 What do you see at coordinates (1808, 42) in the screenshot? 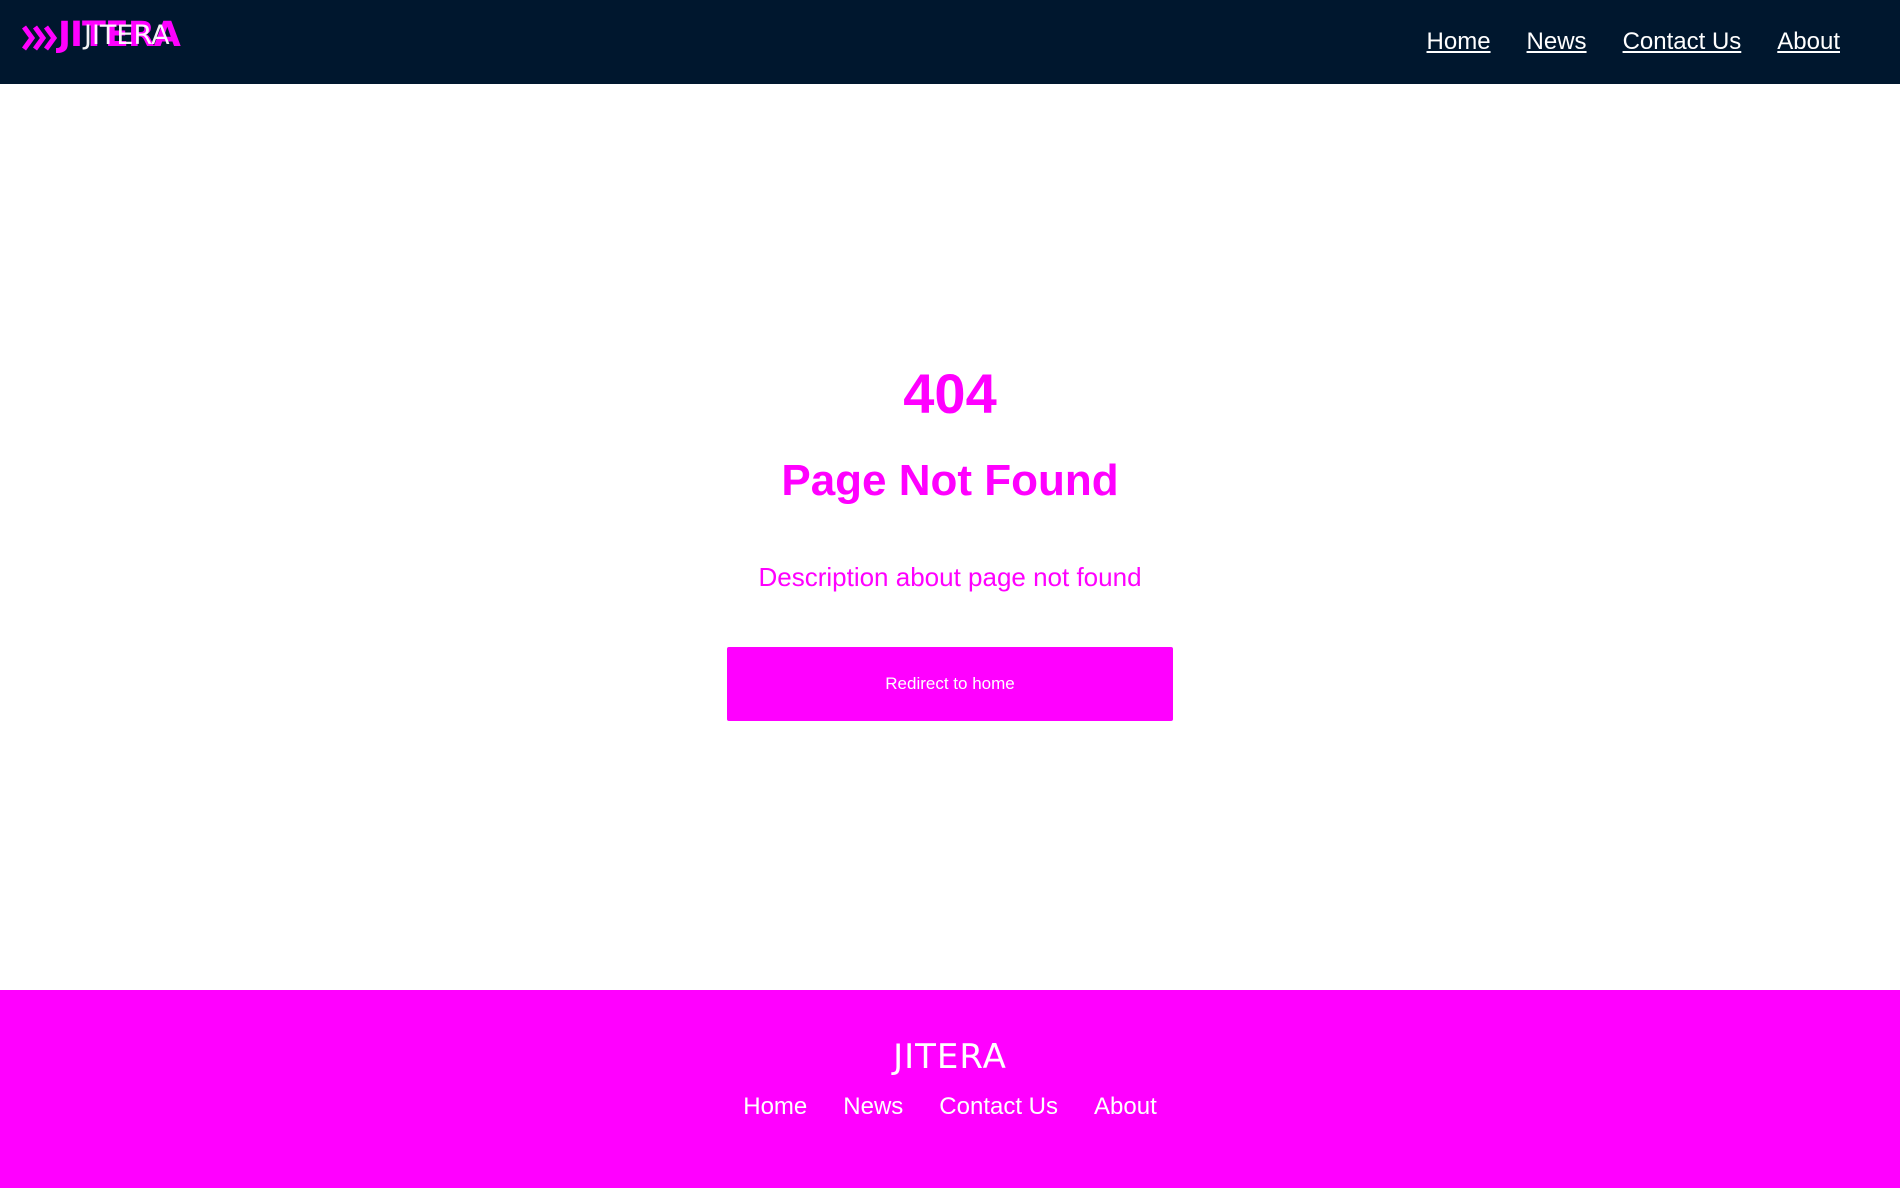
I see `nav-link-about: About` at bounding box center [1808, 42].